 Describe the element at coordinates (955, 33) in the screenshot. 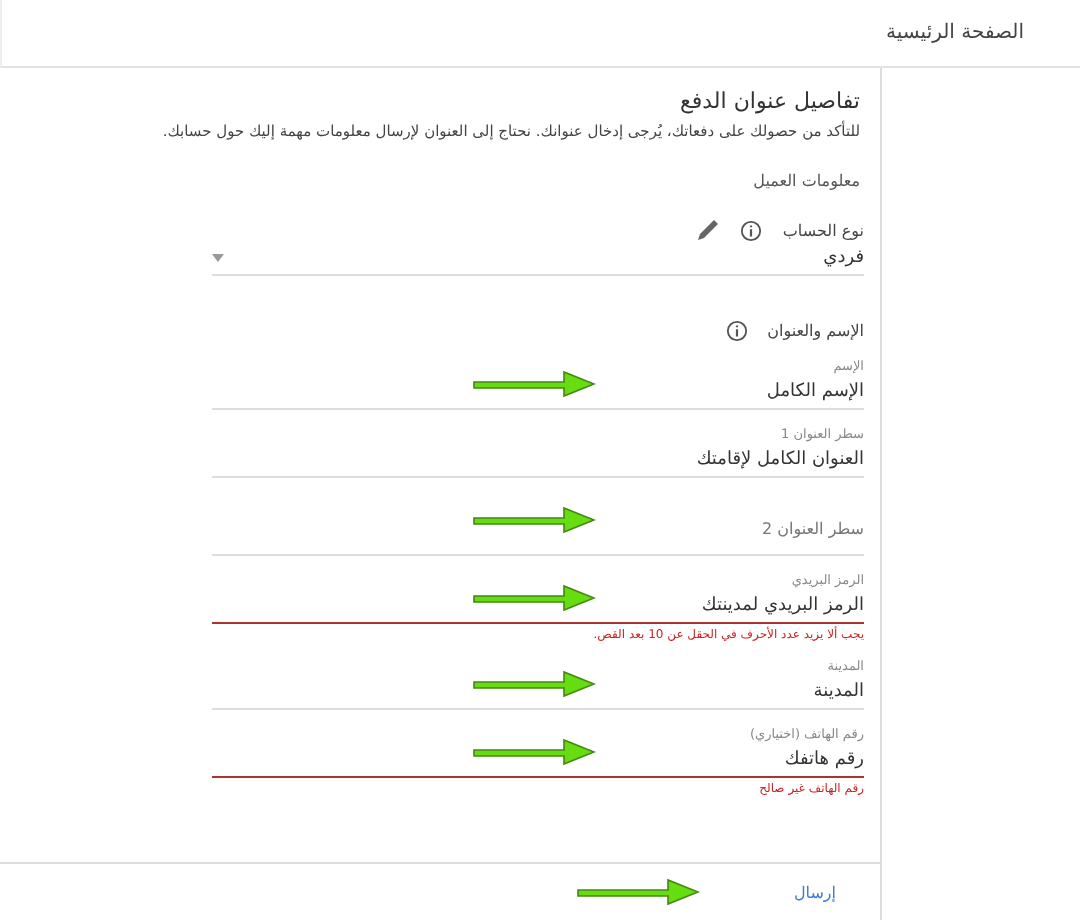

I see `page-title: الصفحة الرئيسية` at that location.